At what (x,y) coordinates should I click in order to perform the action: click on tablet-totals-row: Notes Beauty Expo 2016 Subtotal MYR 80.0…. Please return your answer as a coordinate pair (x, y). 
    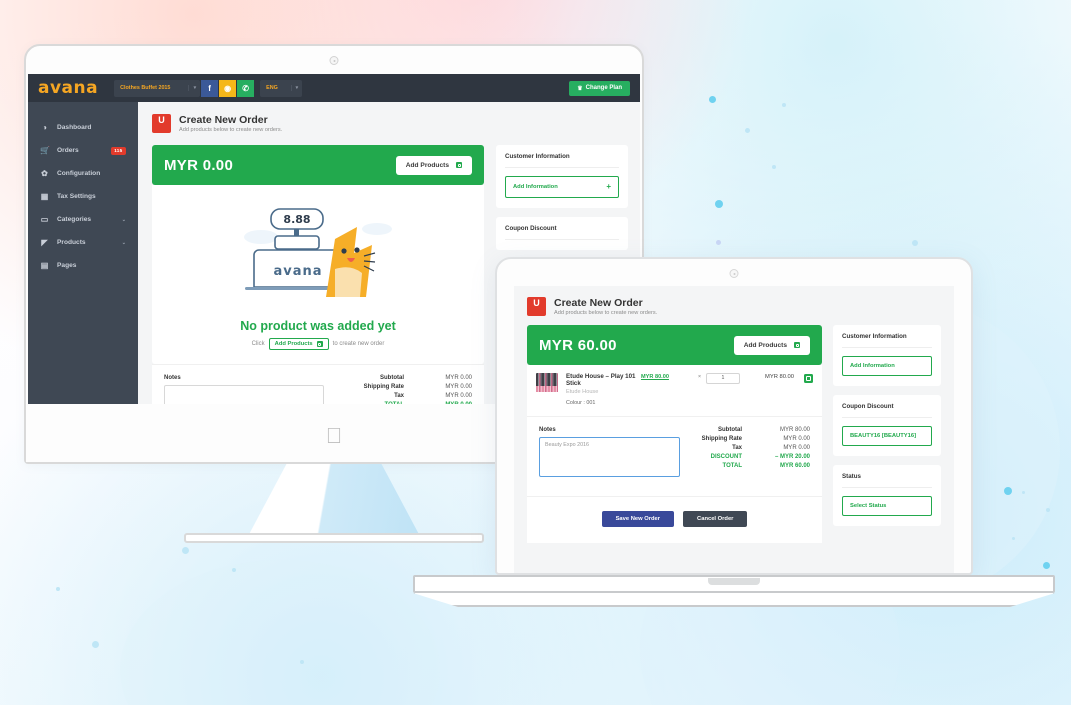
    Looking at the image, I should click on (674, 456).